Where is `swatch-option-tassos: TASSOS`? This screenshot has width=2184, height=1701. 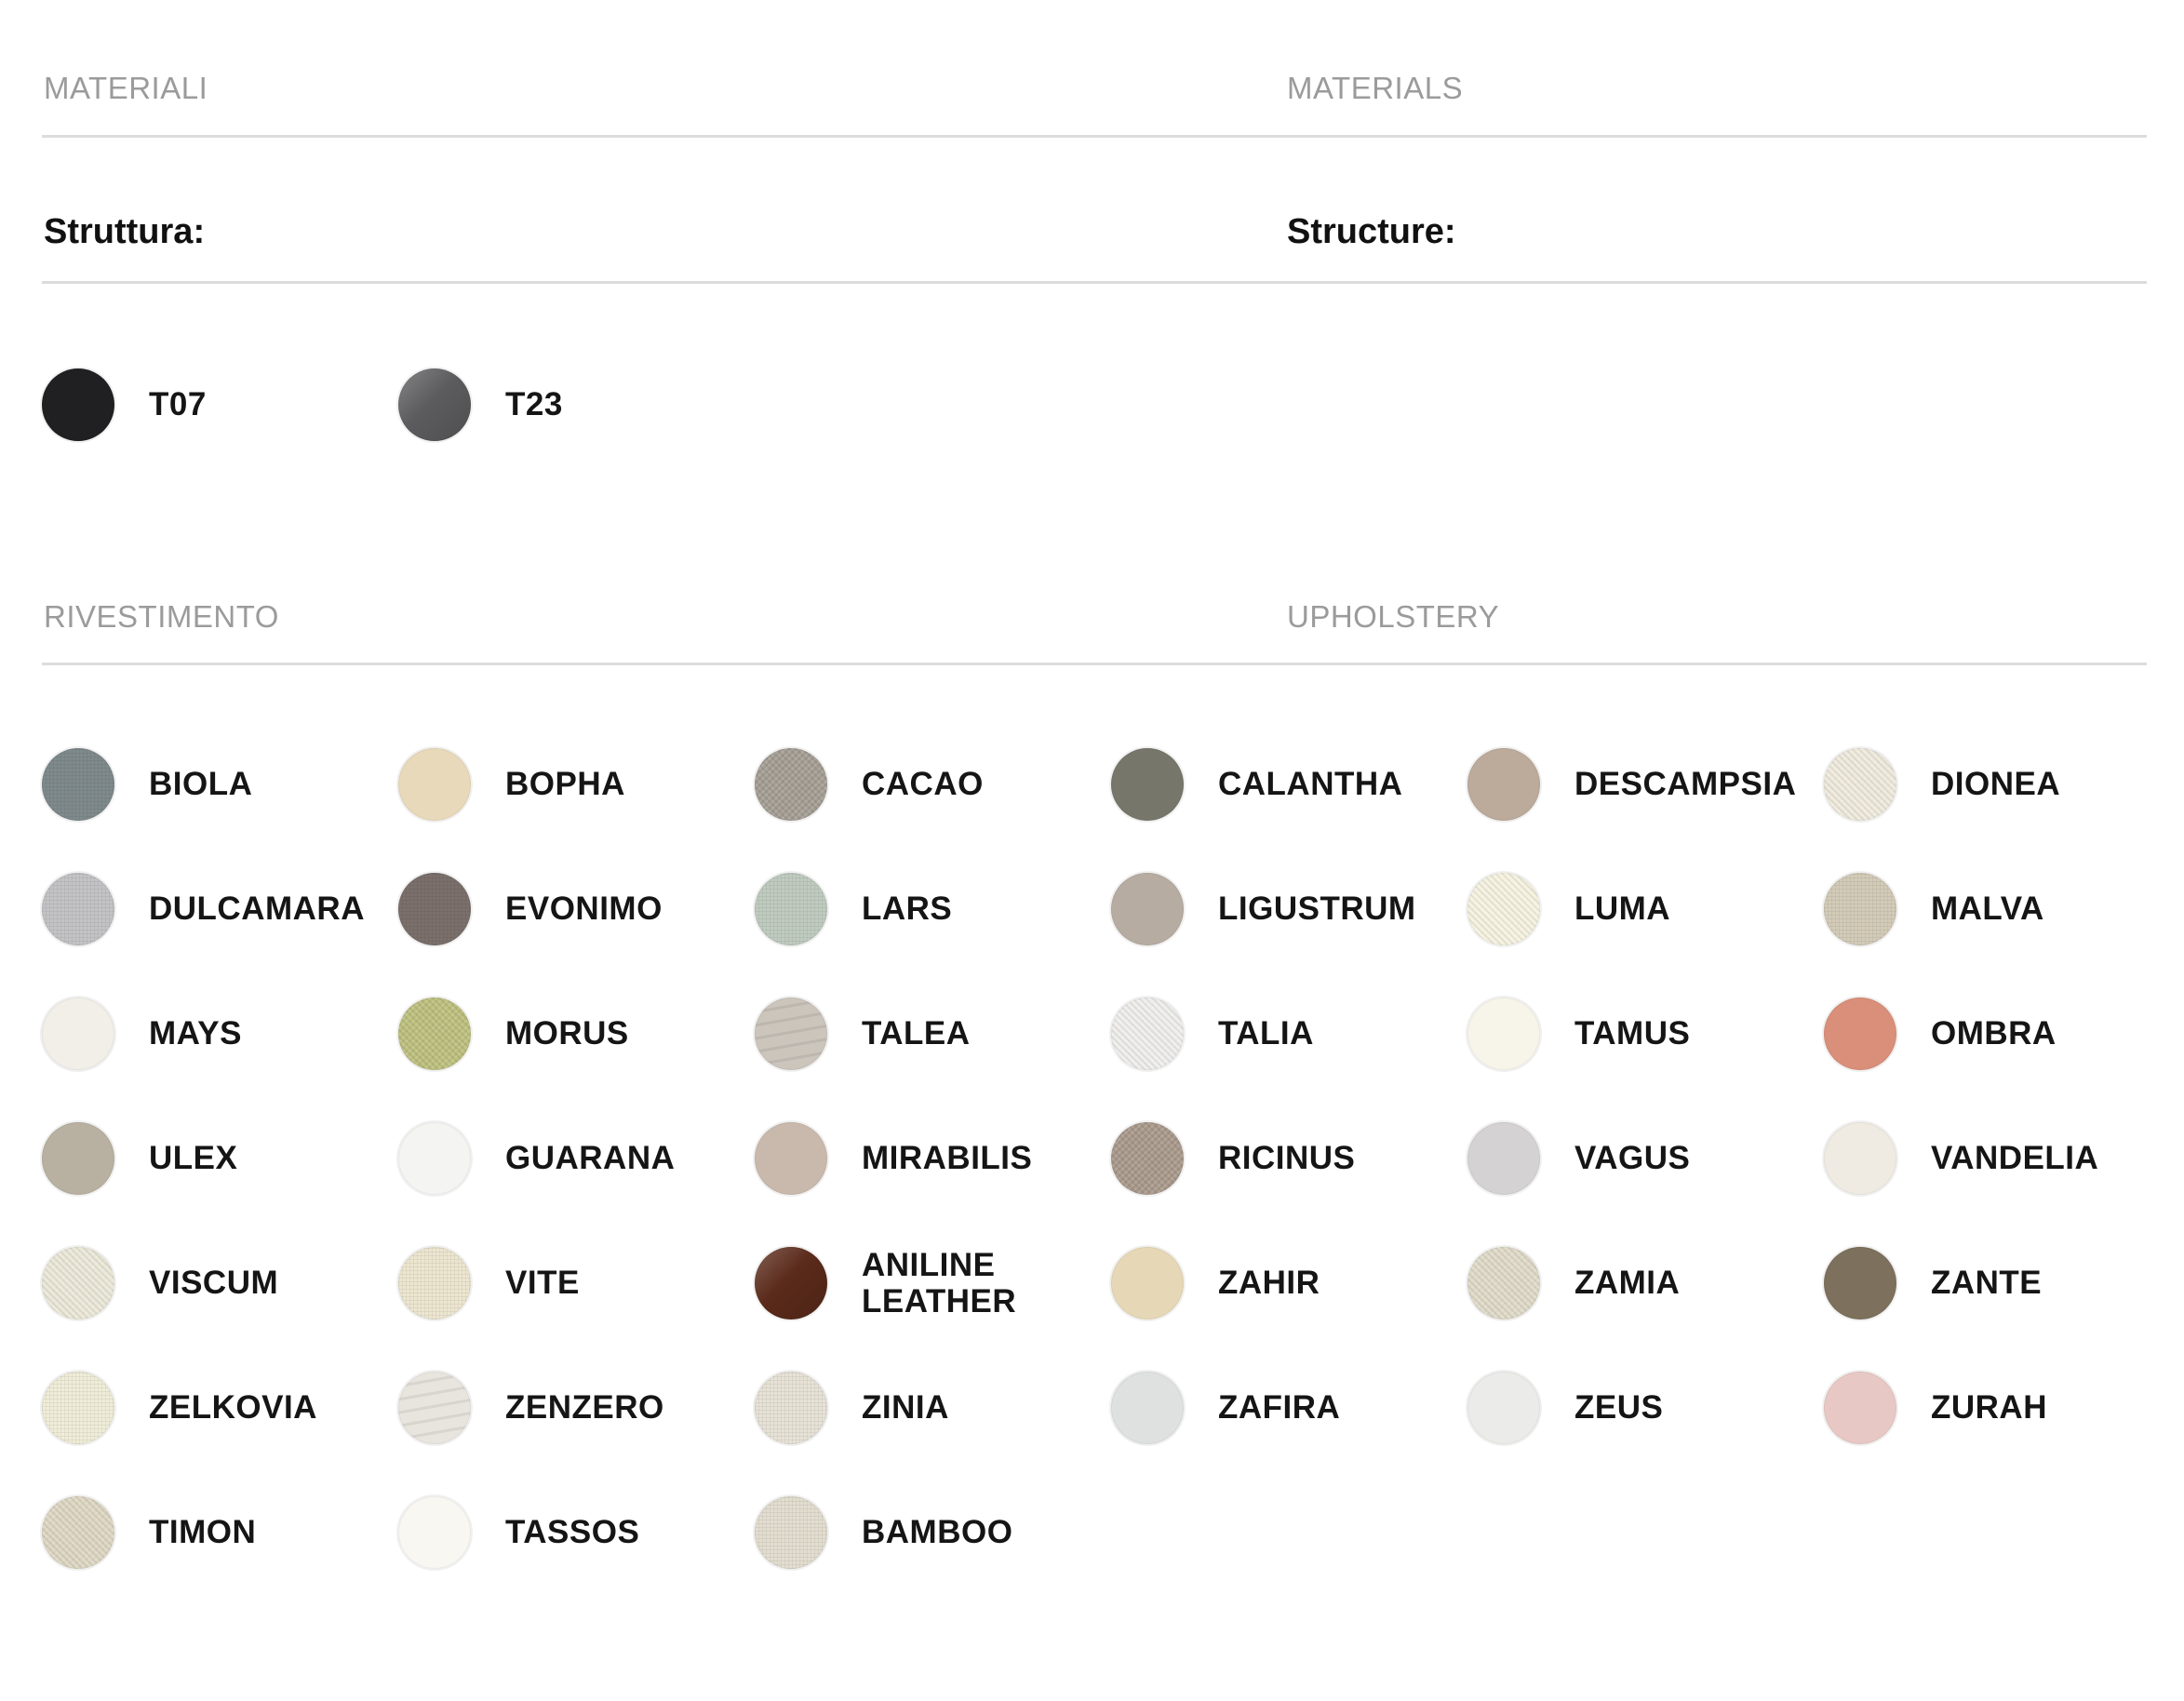
swatch-option-tassos: TASSOS is located at coordinates (576, 1533).